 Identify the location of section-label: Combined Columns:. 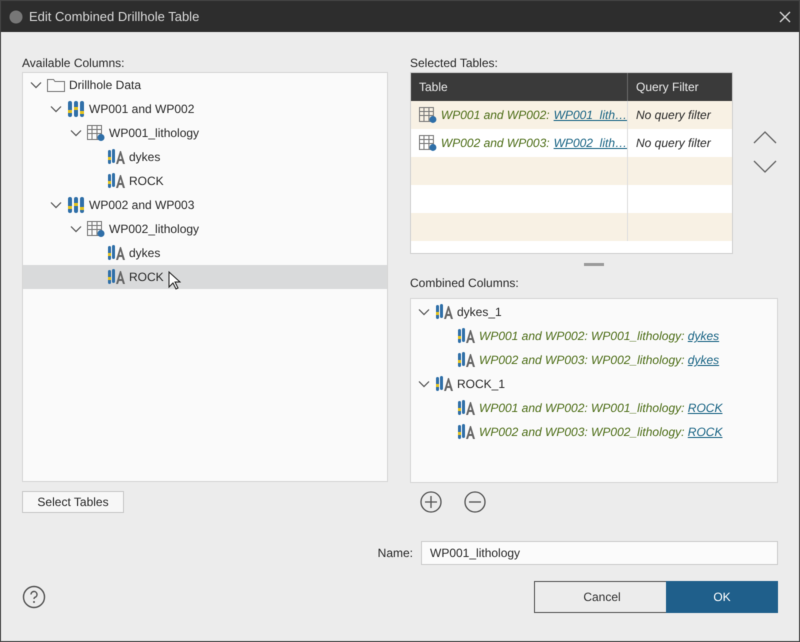
(465, 283).